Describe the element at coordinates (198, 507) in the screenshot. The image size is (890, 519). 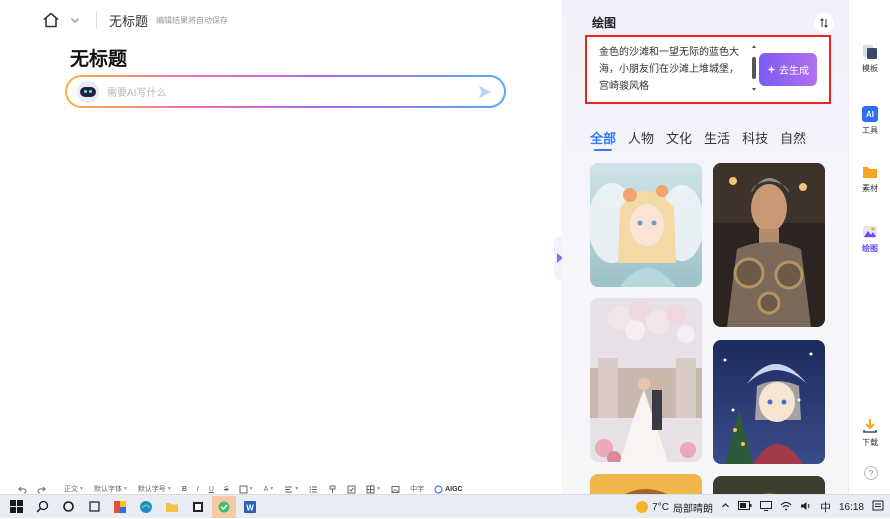
I see `notes-app-icon` at that location.